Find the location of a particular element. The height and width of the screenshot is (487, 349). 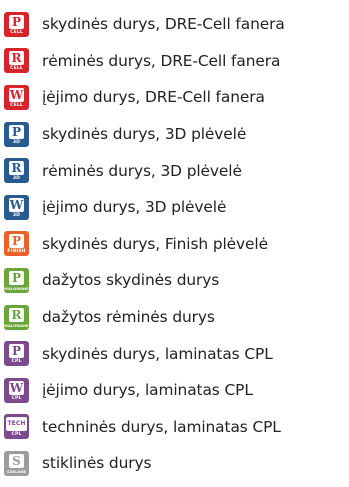

legend-item: R MALOWANE dažytos rėminės durys is located at coordinates (175, 317).